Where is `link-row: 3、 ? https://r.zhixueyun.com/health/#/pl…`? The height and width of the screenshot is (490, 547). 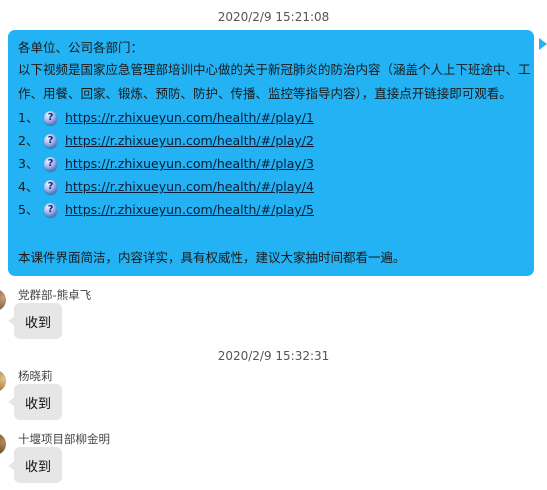 link-row: 3、 ? https://r.zhixueyun.com/health/#/pl… is located at coordinates (166, 164).